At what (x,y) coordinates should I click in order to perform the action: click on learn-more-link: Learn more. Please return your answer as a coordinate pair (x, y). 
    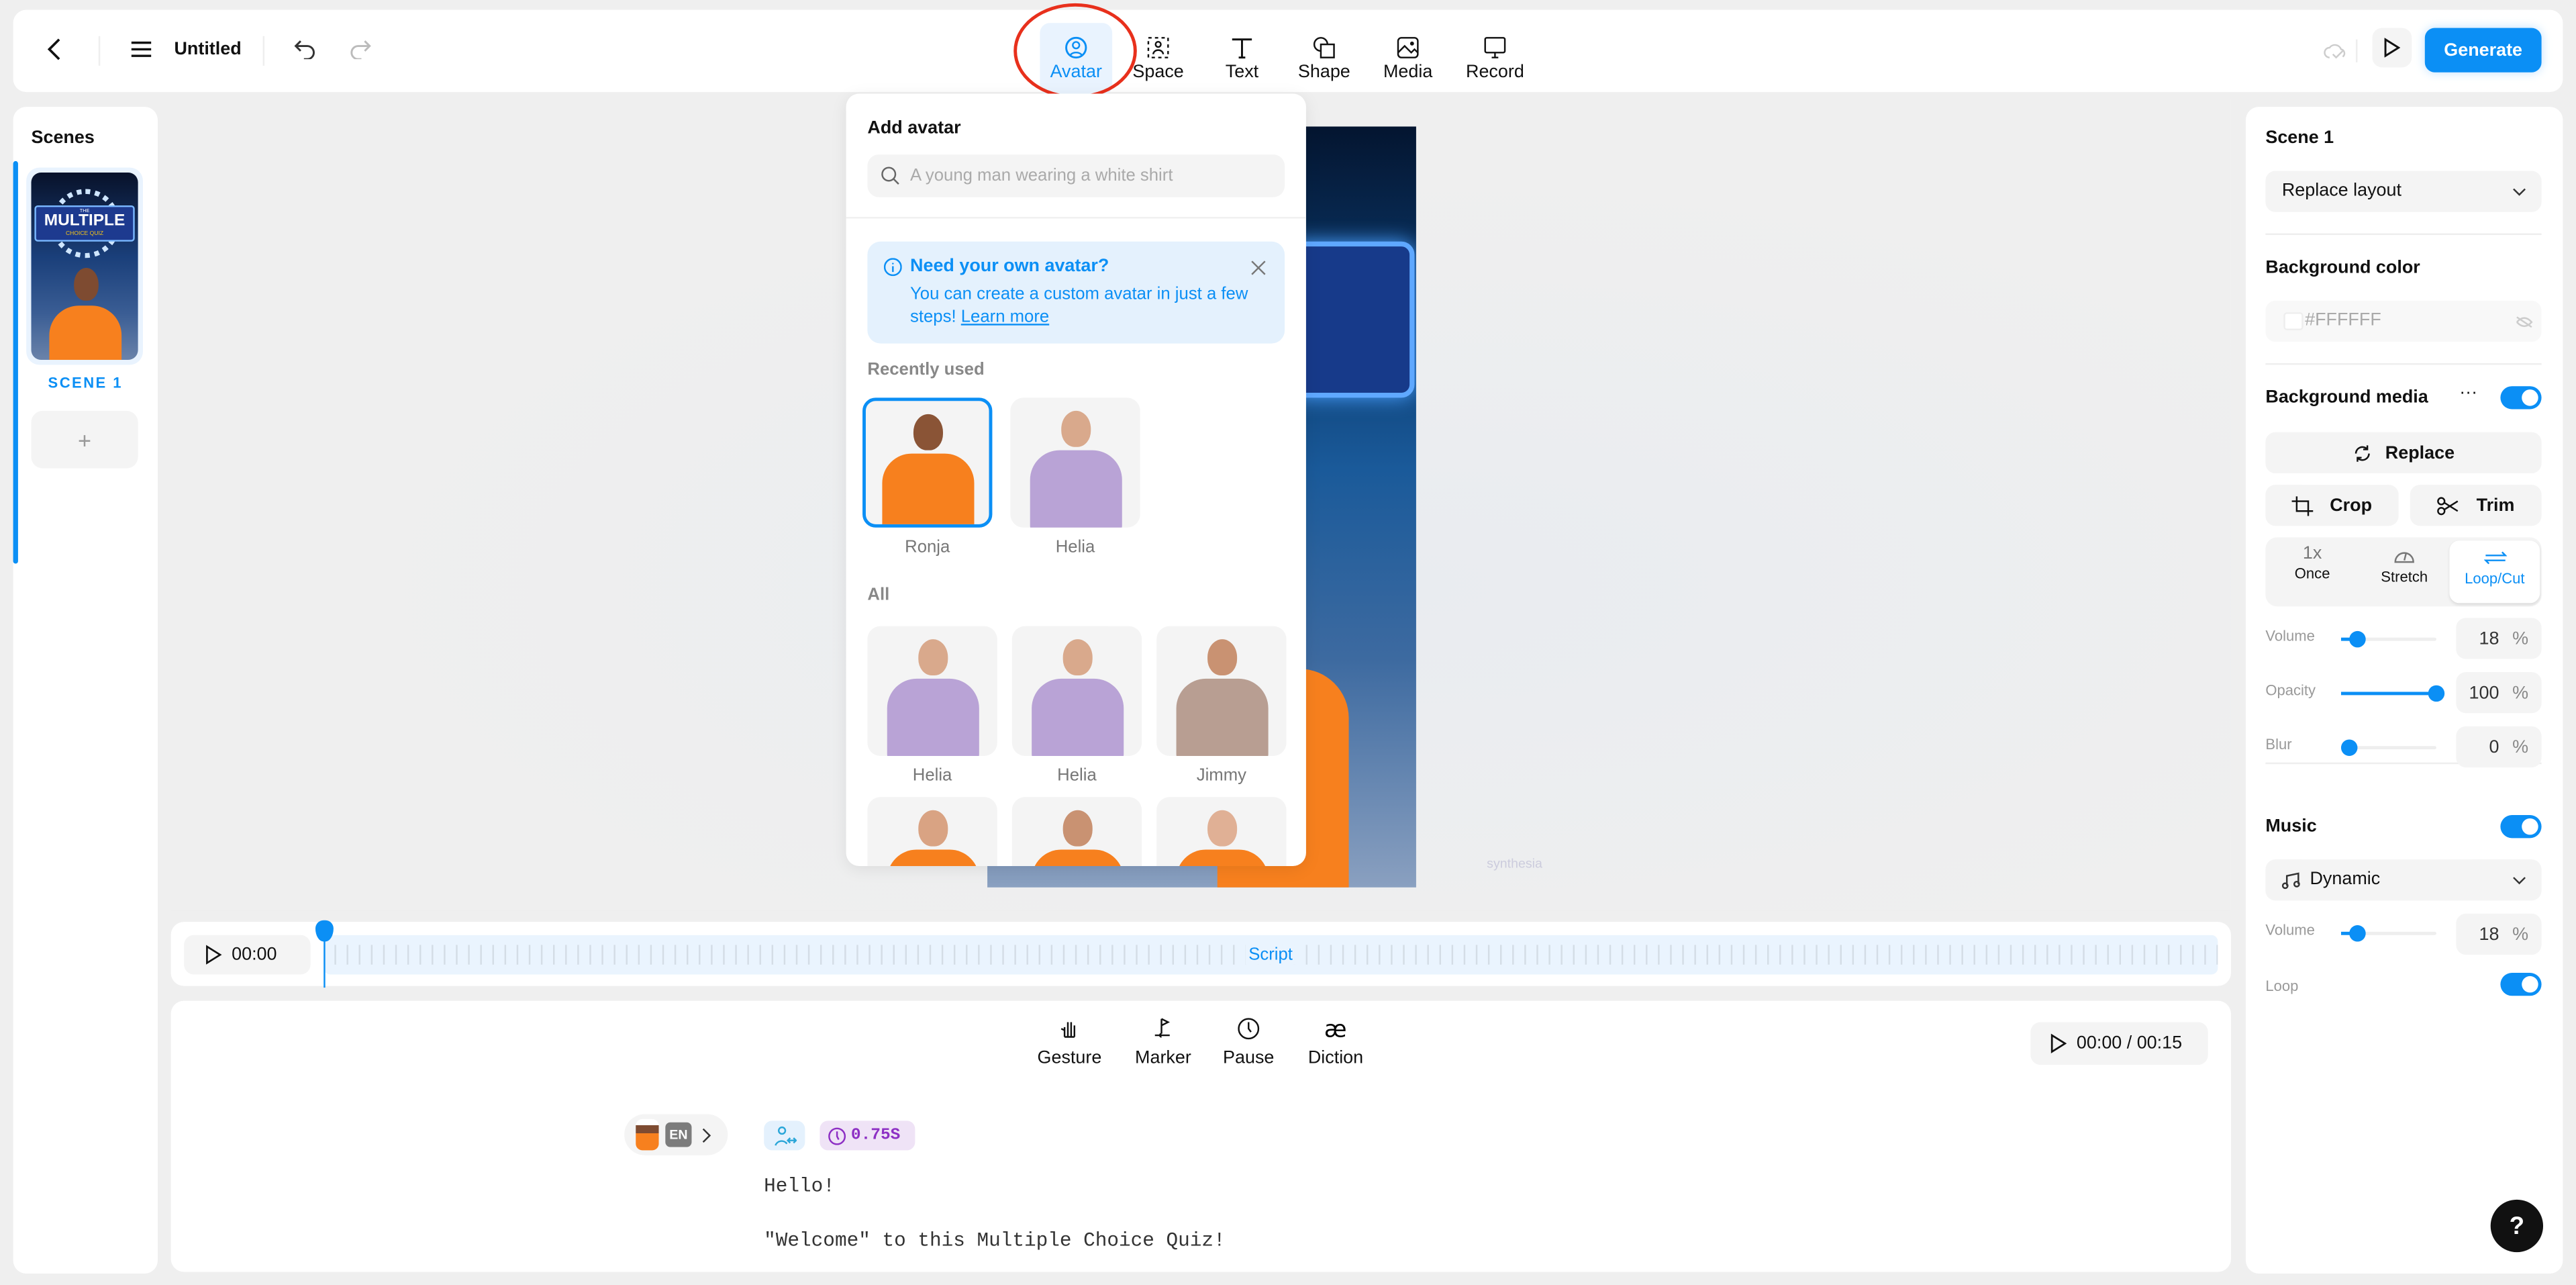
    Looking at the image, I should click on (1005, 317).